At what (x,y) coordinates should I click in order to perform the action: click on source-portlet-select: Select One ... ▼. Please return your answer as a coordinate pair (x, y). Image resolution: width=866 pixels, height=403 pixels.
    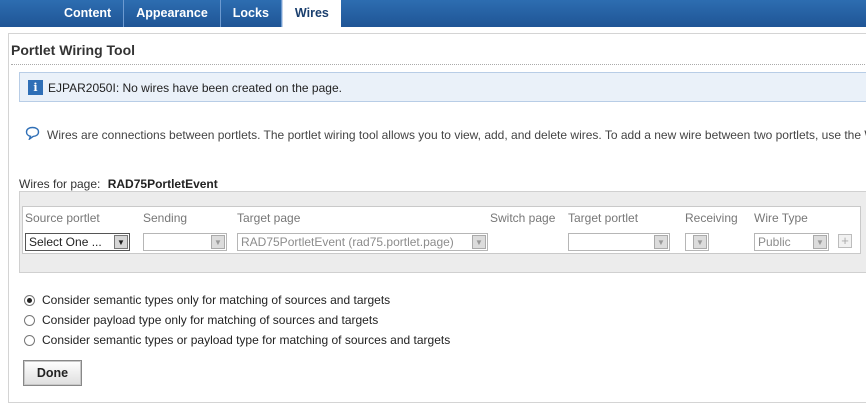
    Looking at the image, I should click on (77, 242).